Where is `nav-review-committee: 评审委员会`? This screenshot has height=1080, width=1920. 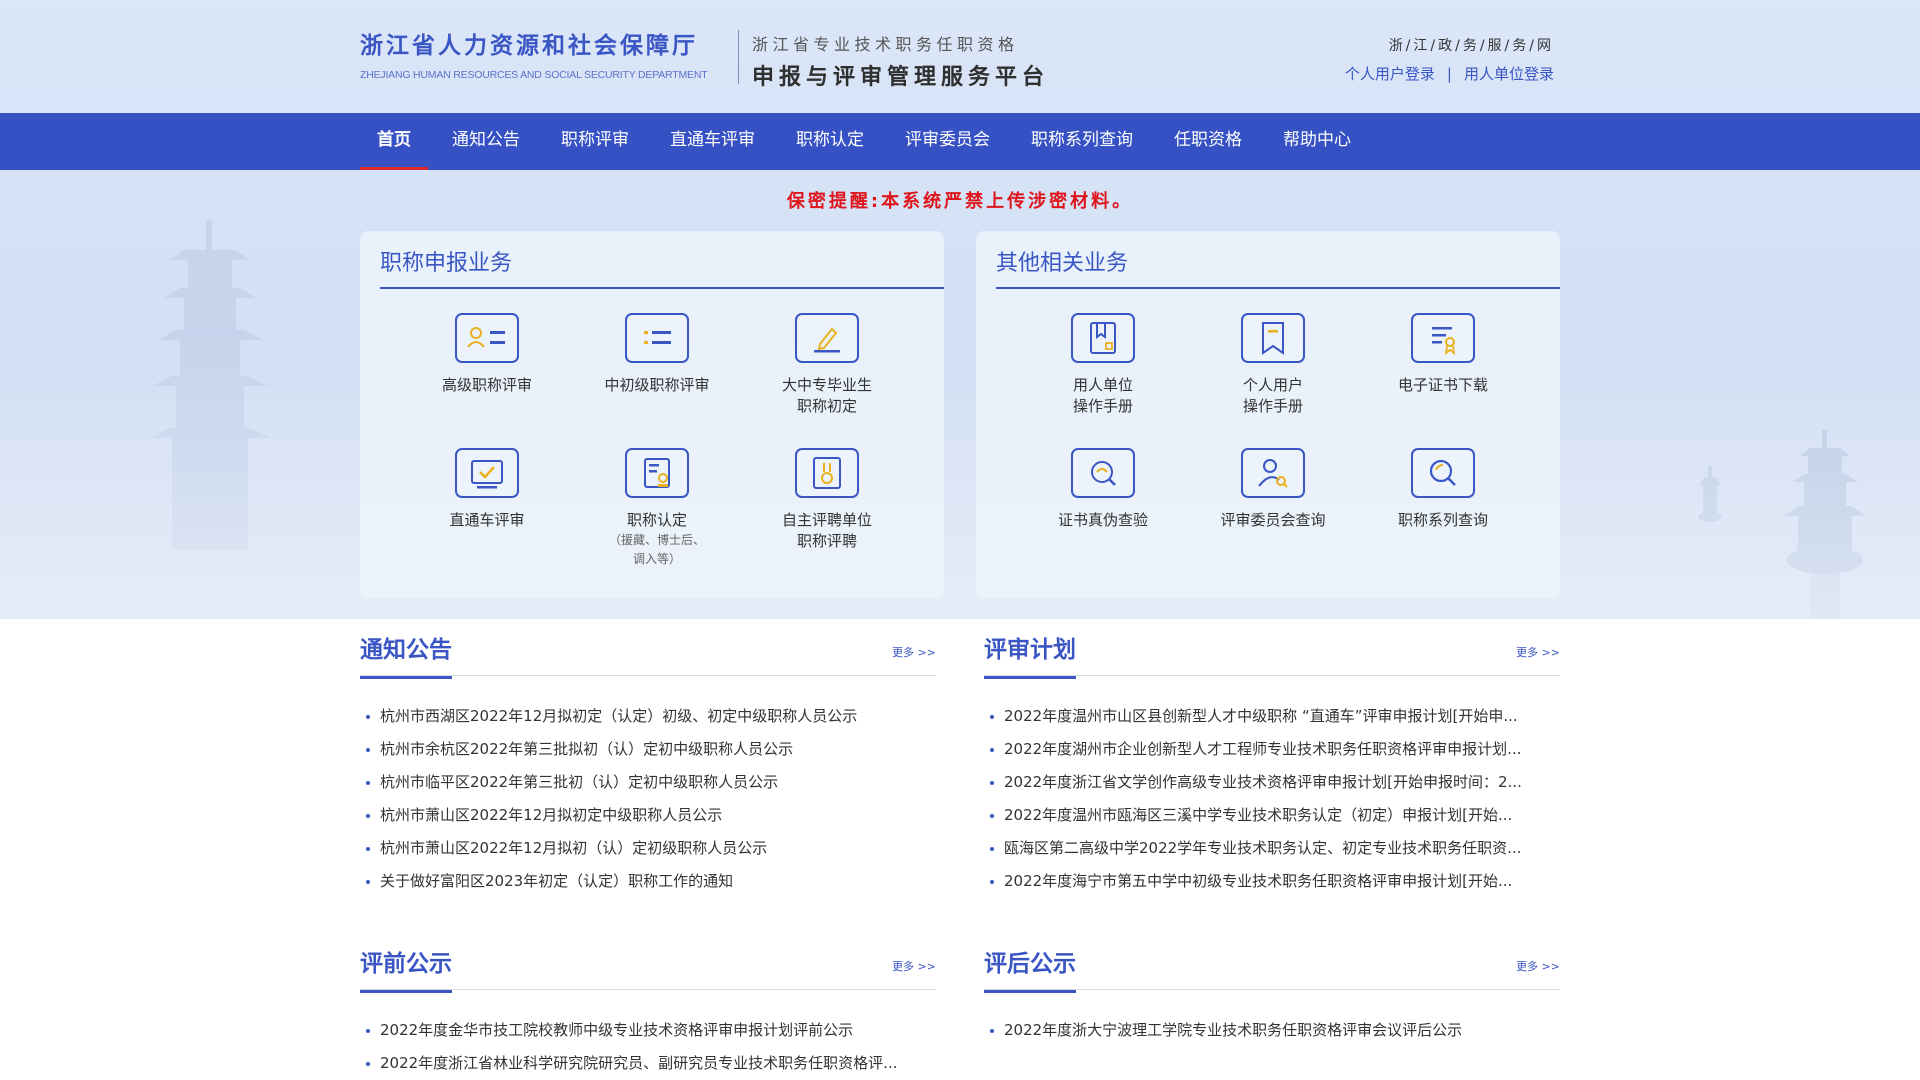
nav-review-committee: 评审委员会 is located at coordinates (947, 141).